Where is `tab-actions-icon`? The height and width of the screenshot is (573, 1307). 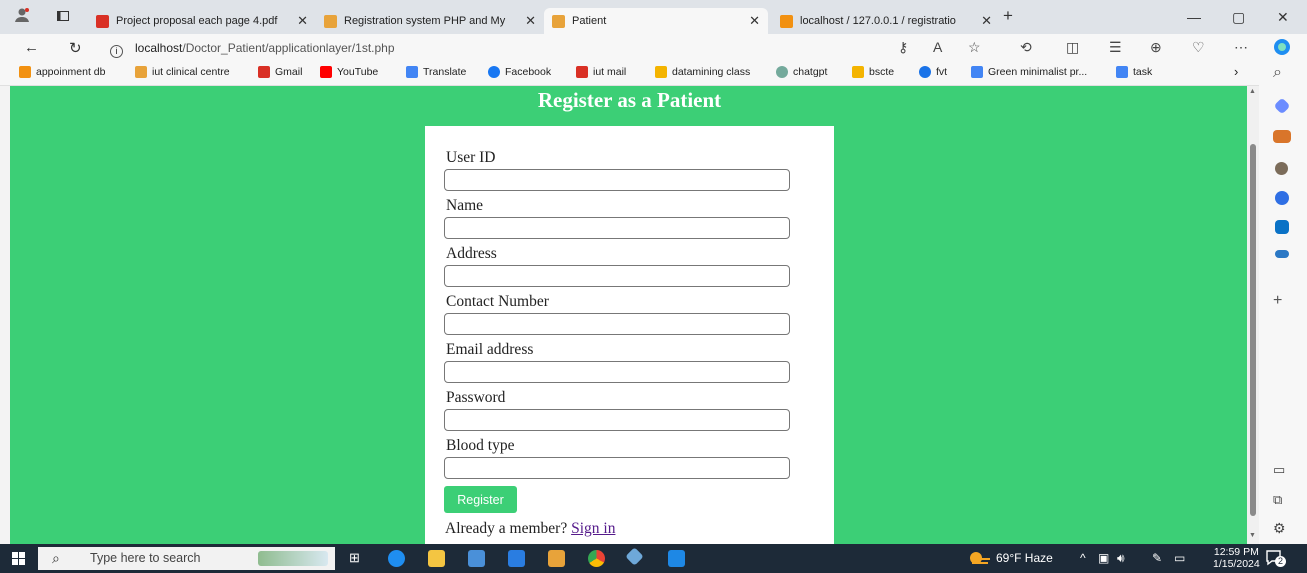 tab-actions-icon is located at coordinates (63, 17).